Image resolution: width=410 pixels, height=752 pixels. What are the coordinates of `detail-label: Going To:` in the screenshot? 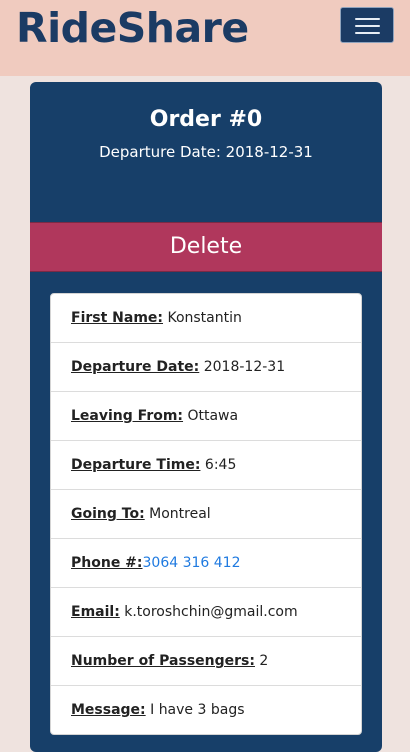 It's located at (108, 514).